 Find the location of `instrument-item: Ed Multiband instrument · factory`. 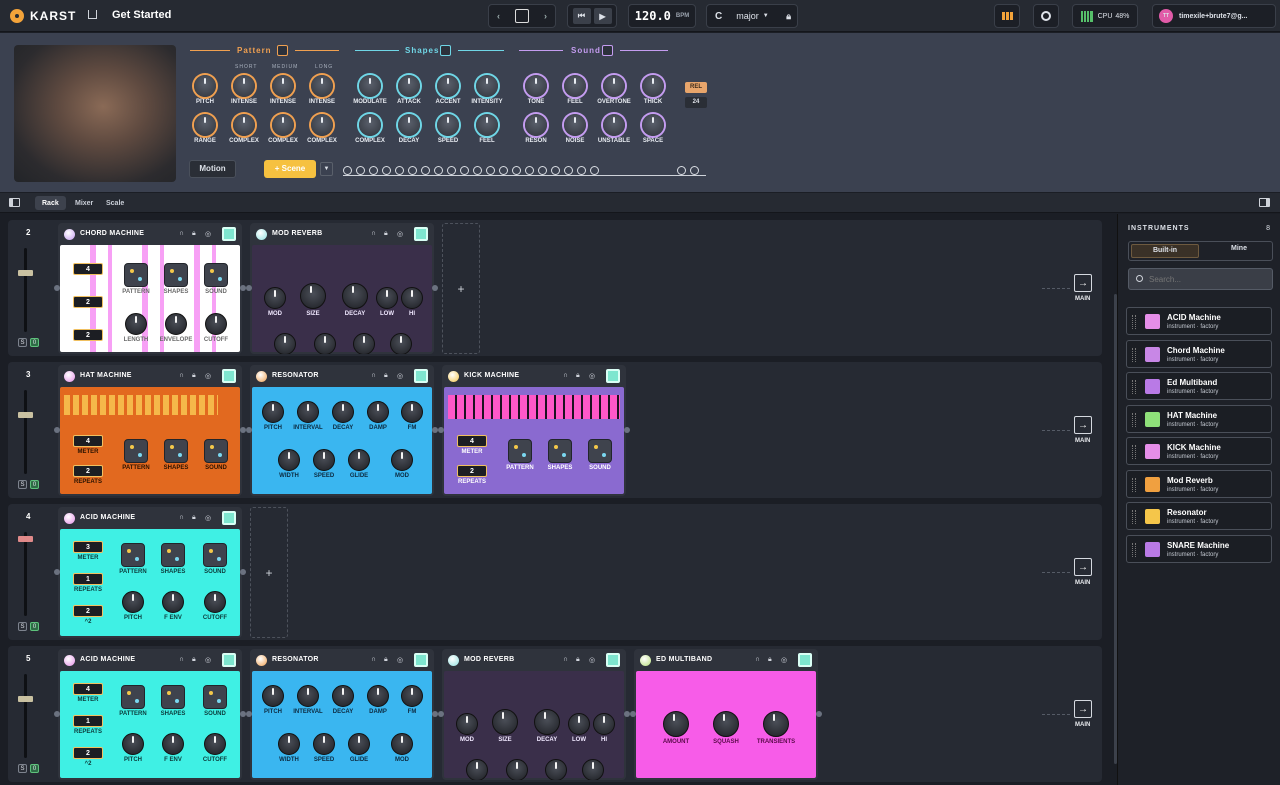

instrument-item: Ed Multiband instrument · factory is located at coordinates (1199, 386).